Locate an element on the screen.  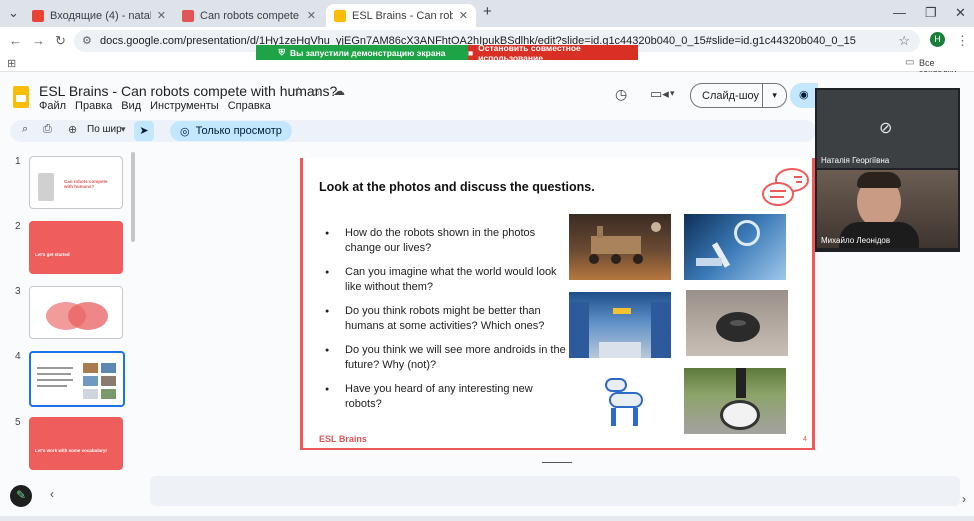
thumbnail-image: Can robots compete with humans? is located at coordinates (76, 182).